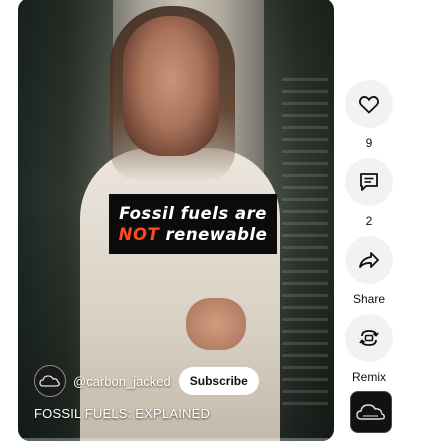 This screenshot has width=443, height=443. What do you see at coordinates (122, 381) in the screenshot?
I see `channel-name: @carbon_jacked` at bounding box center [122, 381].